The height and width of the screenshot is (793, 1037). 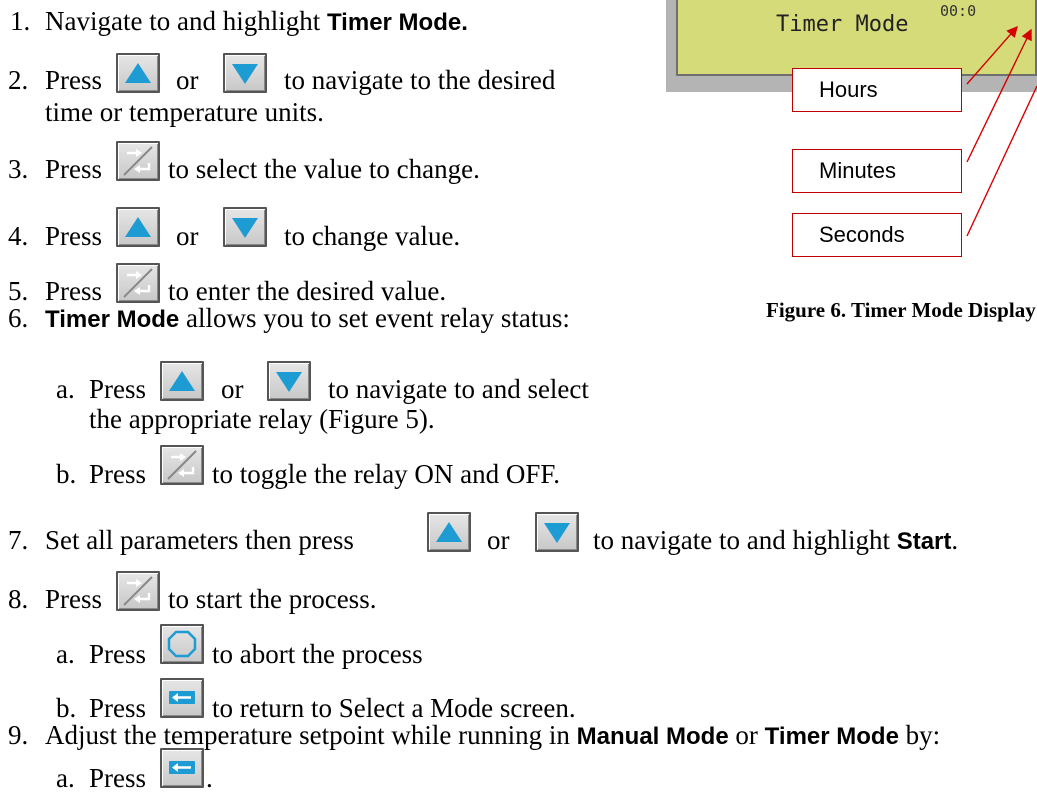 I want to click on callout-arrows, so click(x=1001, y=131).